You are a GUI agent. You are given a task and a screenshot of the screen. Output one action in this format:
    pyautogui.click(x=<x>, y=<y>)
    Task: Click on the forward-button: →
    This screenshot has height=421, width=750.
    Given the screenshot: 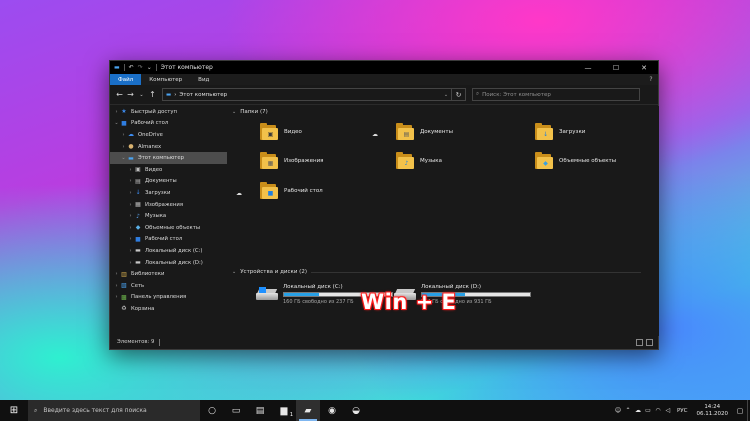 What is the action you would take?
    pyautogui.click(x=130, y=95)
    